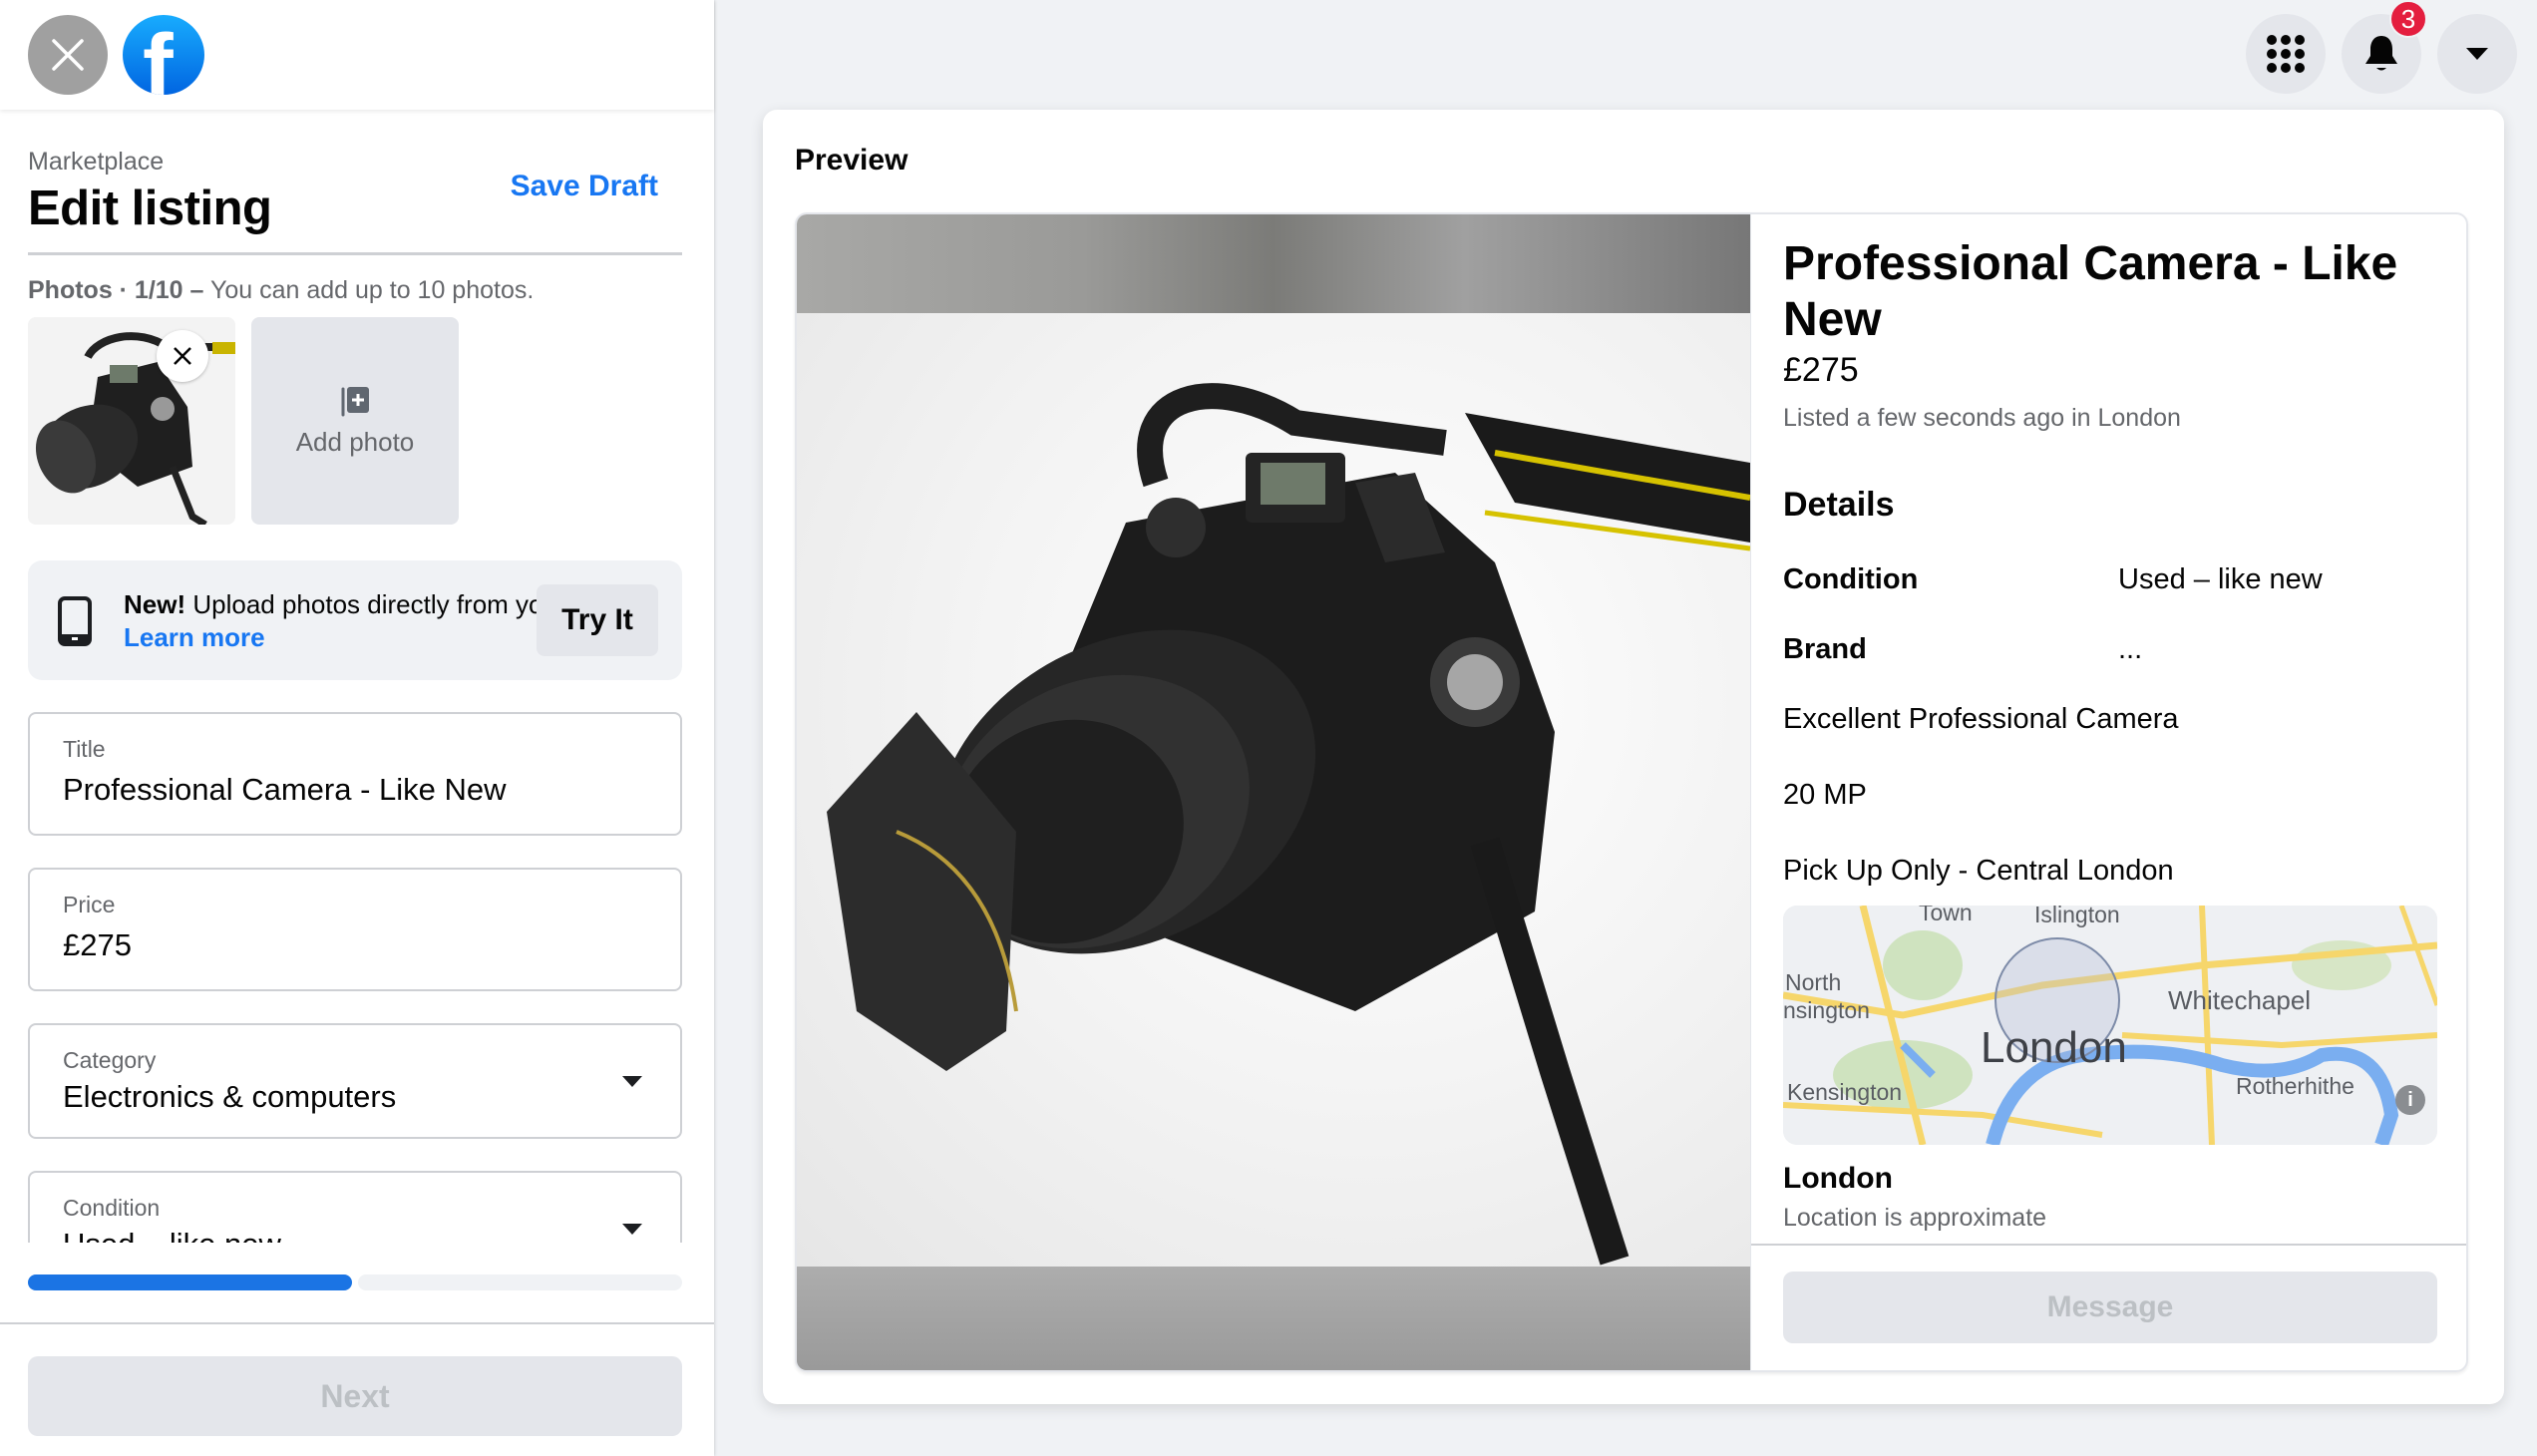 The image size is (2537, 1456). I want to click on title-field: Title Professional Camera - Like New, so click(355, 774).